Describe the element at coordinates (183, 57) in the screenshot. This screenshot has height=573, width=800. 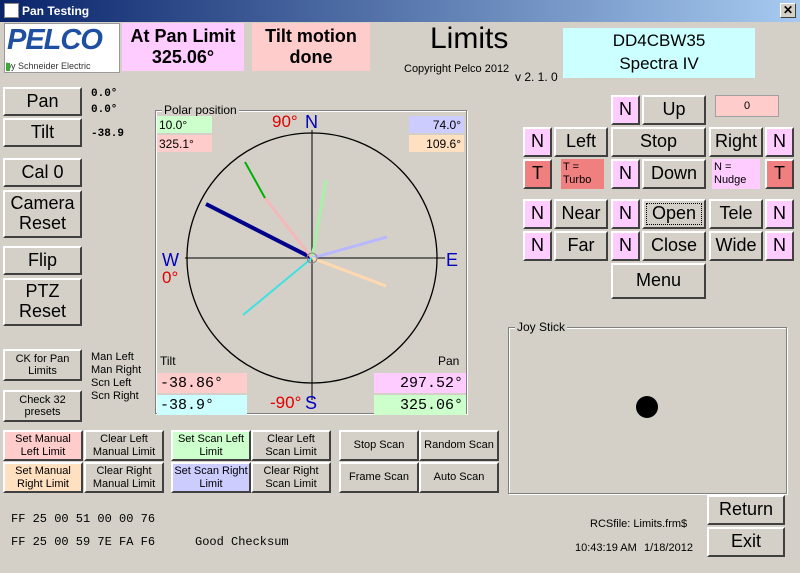
I see `pan-limit-value: 325.06°` at that location.